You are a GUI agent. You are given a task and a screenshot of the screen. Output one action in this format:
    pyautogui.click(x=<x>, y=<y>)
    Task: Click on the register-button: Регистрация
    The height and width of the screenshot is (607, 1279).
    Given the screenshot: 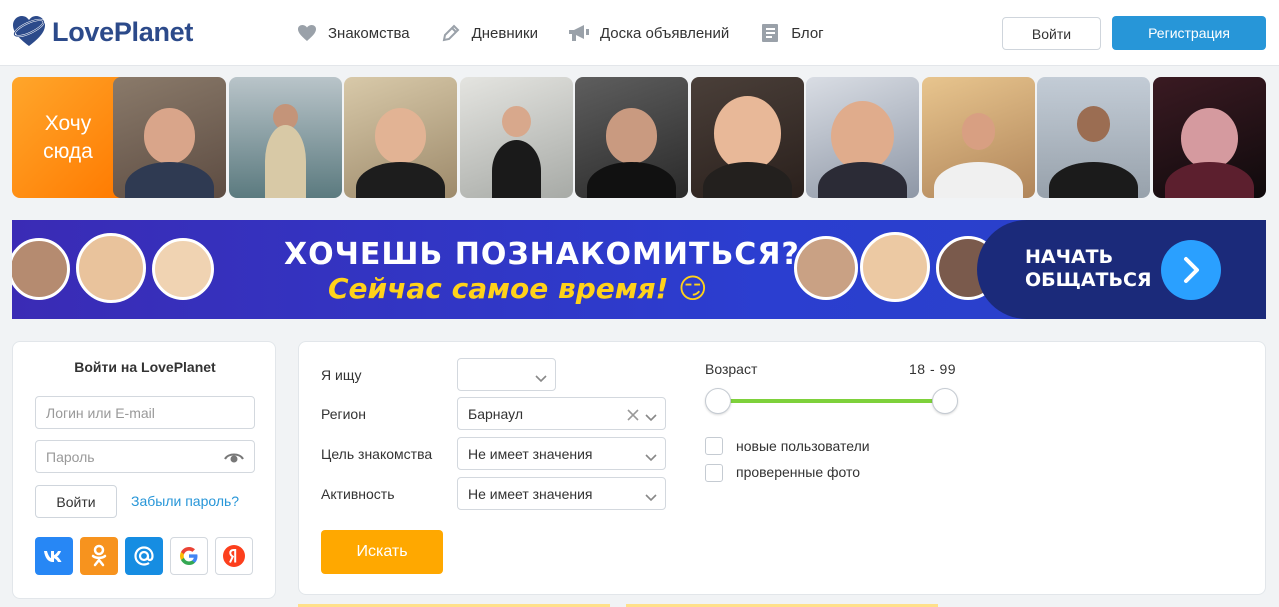 What is the action you would take?
    pyautogui.click(x=1189, y=33)
    